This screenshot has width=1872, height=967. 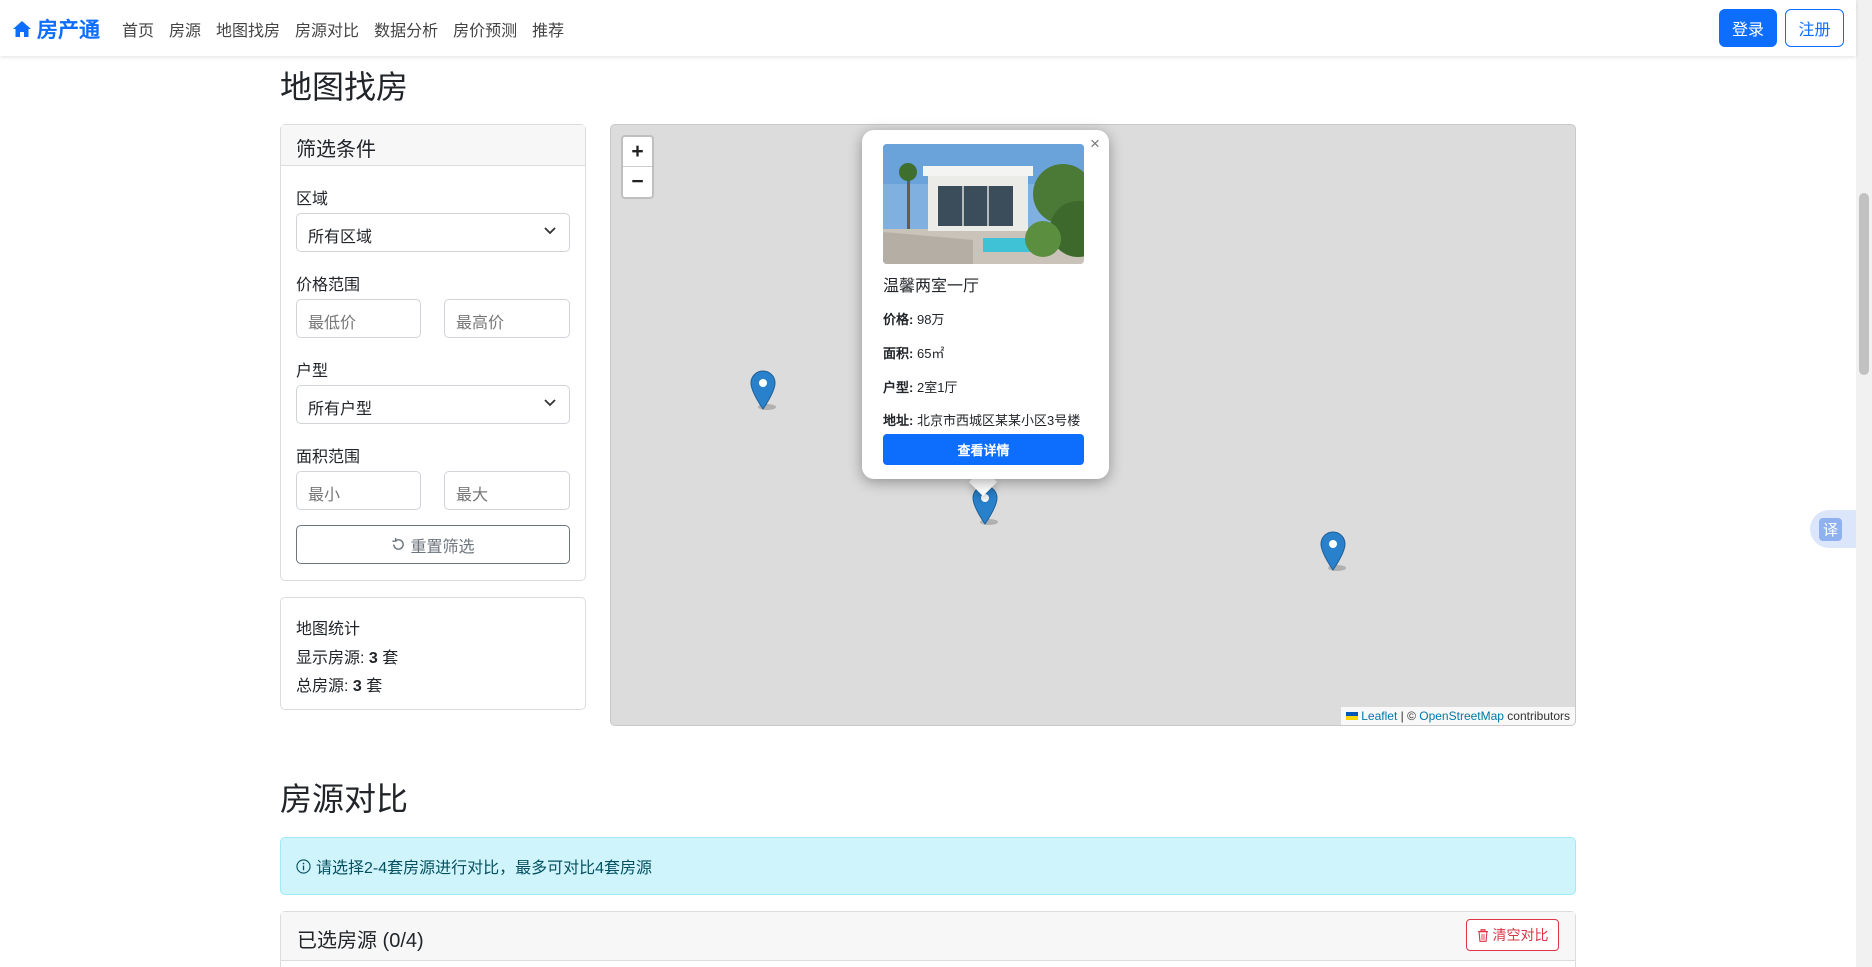 I want to click on popup-price: 价格: 98万, so click(x=913, y=318).